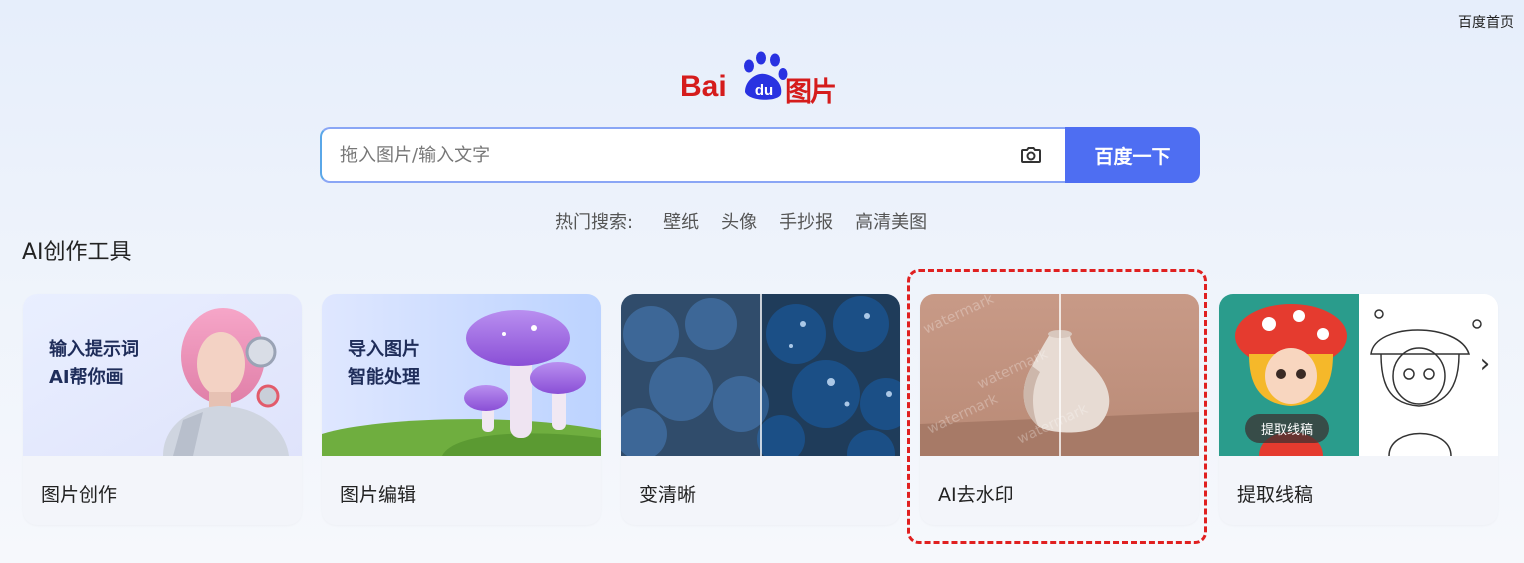 This screenshot has height=563, width=1524. What do you see at coordinates (1485, 364) in the screenshot?
I see `chevron-right-icon: ›` at bounding box center [1485, 364].